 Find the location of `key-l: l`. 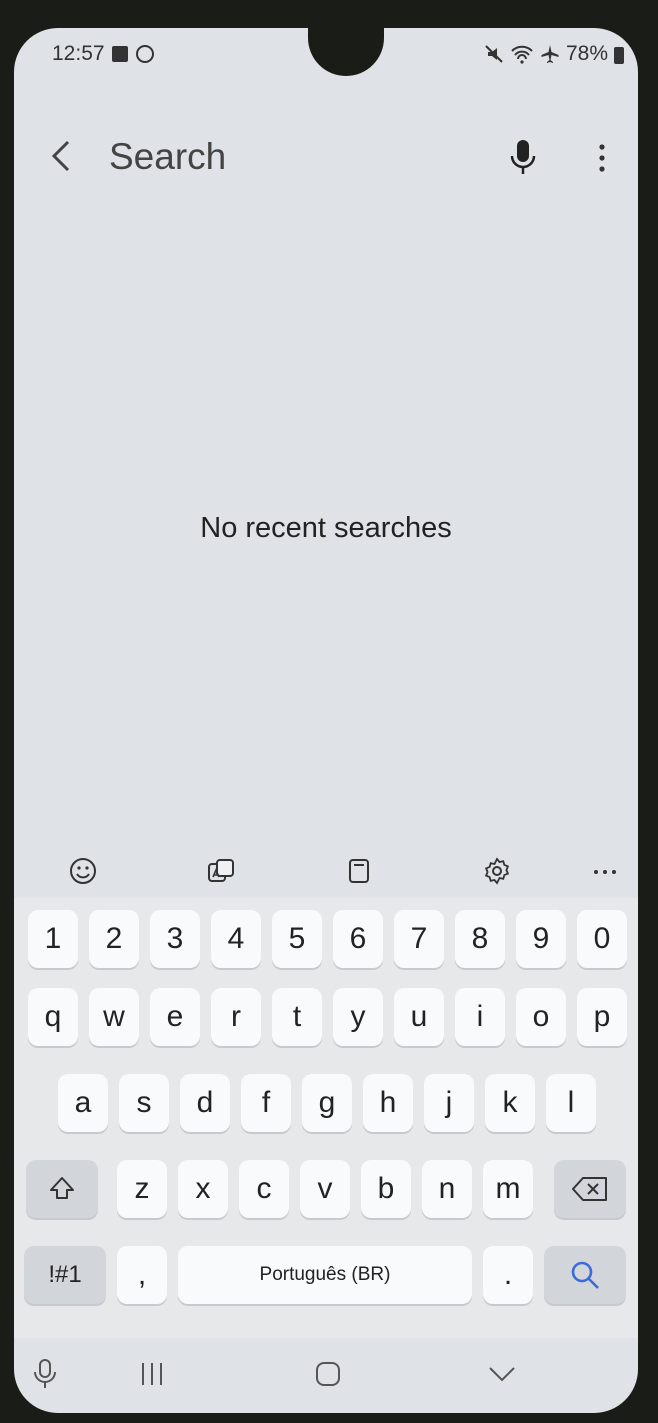

key-l: l is located at coordinates (571, 1103).